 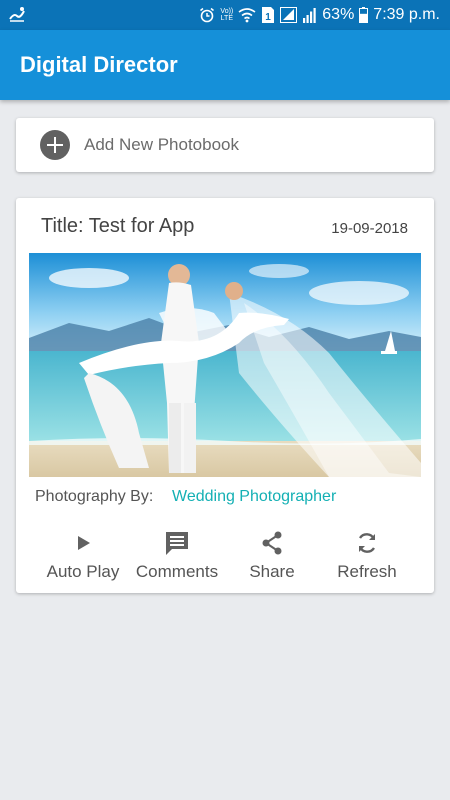 I want to click on status-bar: Vo)) LTE 1 63% 7:39 p.m., so click(x=225, y=15).